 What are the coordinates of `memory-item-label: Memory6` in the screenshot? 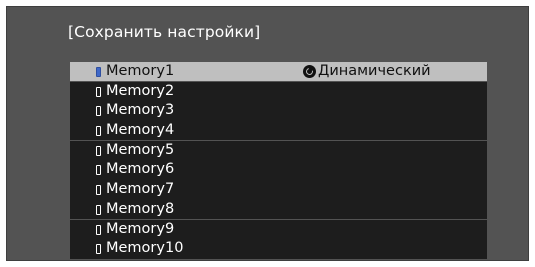 It's located at (140, 169).